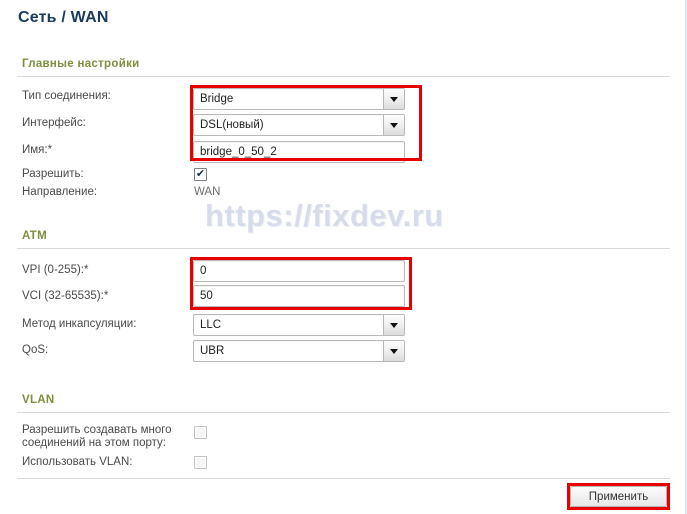 This screenshot has height=514, width=687. I want to click on interface-value: DSL(новый), so click(232, 125).